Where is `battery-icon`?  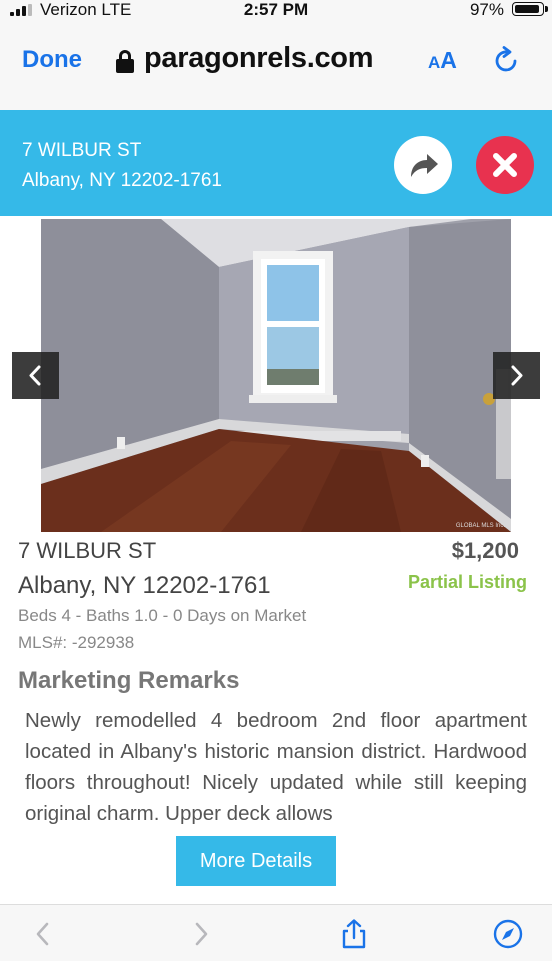 battery-icon is located at coordinates (530, 9).